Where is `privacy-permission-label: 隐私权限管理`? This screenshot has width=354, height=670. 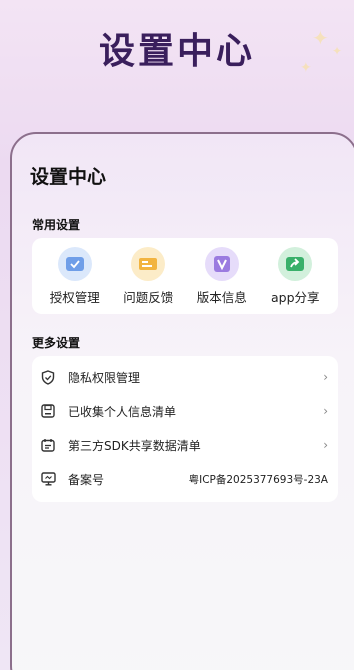 privacy-permission-label: 隐私权限管理 is located at coordinates (104, 377).